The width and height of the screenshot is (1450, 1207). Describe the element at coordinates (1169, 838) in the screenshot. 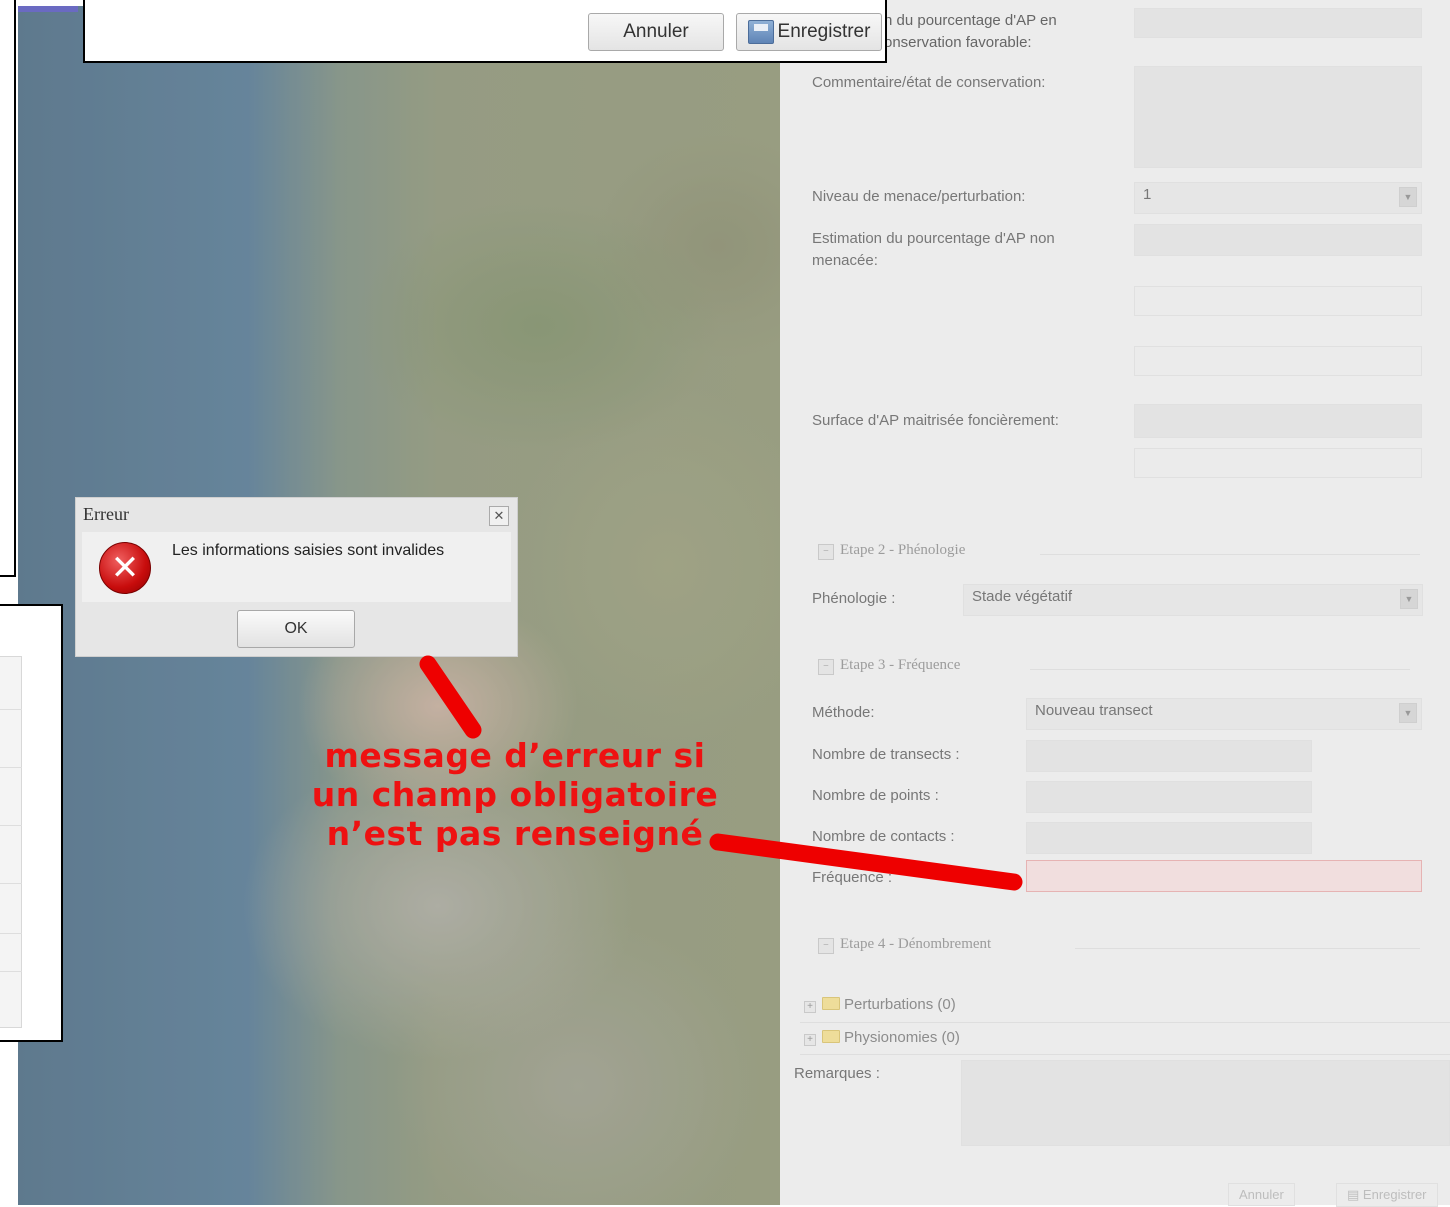

I see `contacts-input` at that location.